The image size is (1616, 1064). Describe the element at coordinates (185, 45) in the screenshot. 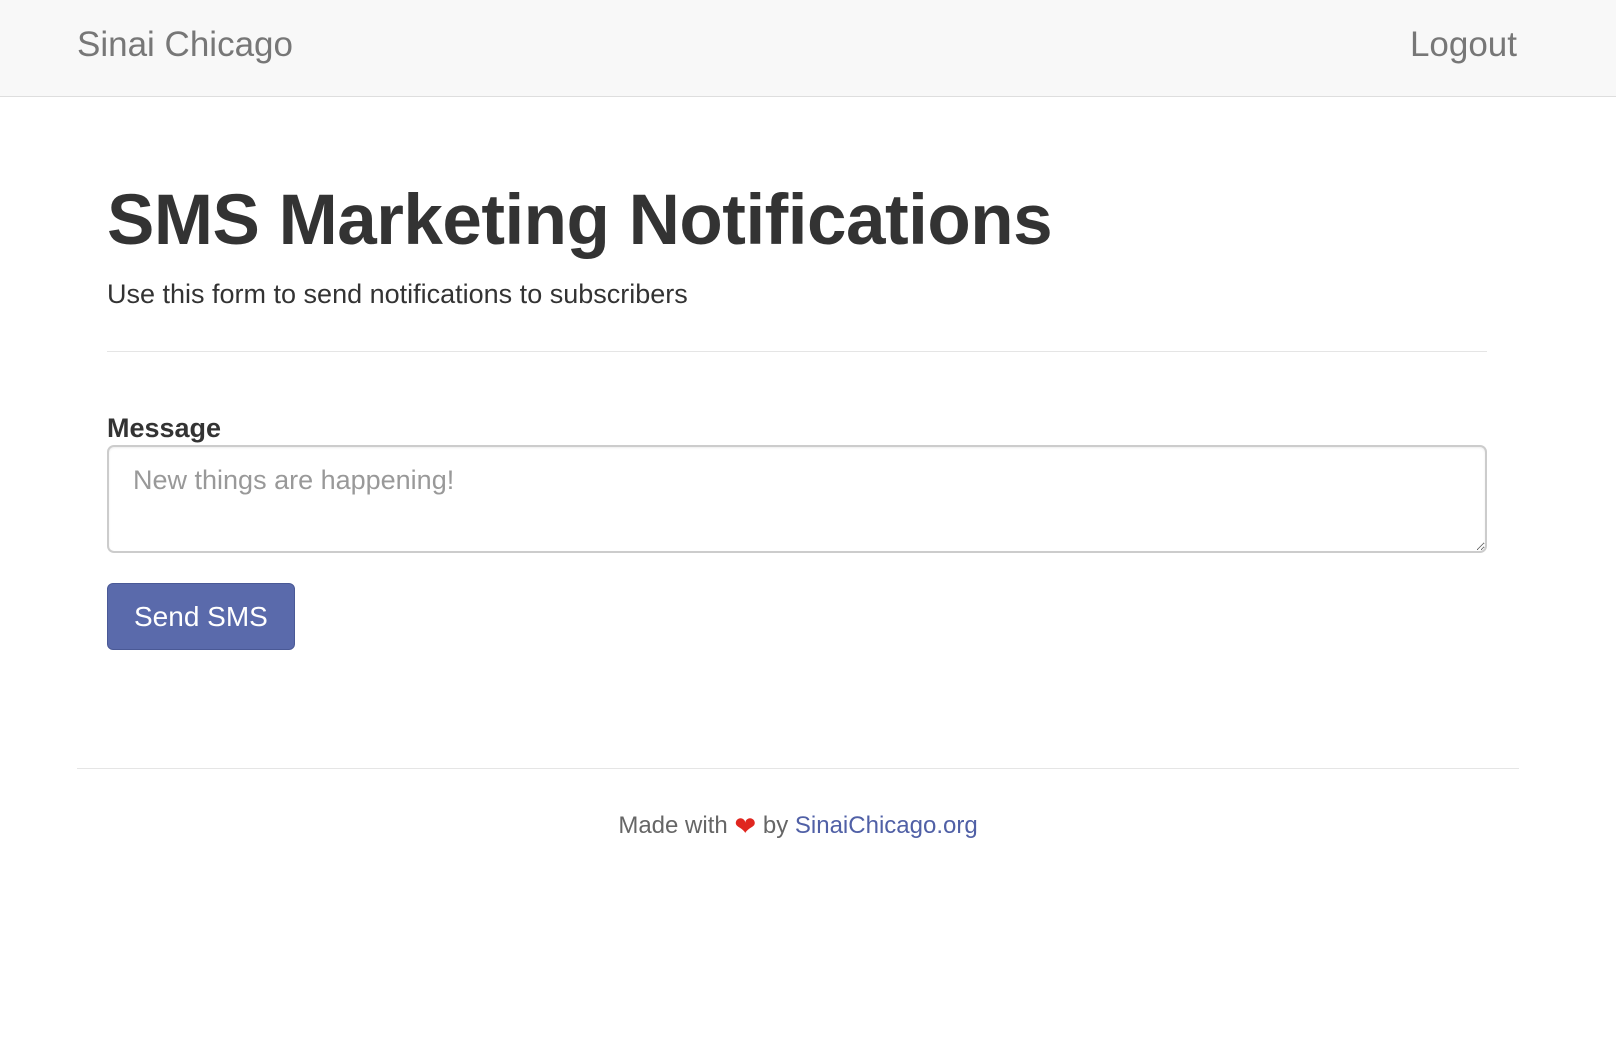

I see `brand-link: Sinai Chicago` at that location.